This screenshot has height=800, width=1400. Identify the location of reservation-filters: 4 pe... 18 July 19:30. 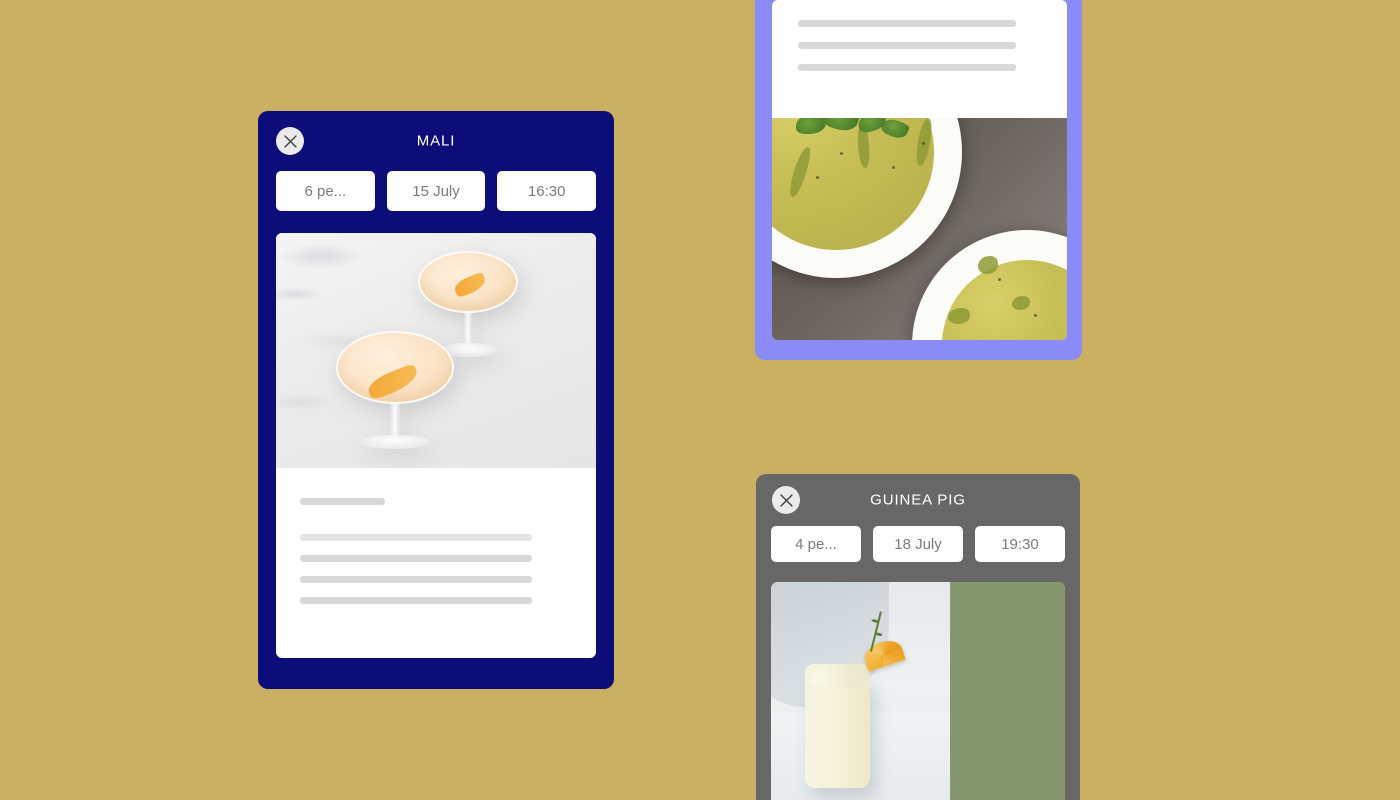
(918, 544).